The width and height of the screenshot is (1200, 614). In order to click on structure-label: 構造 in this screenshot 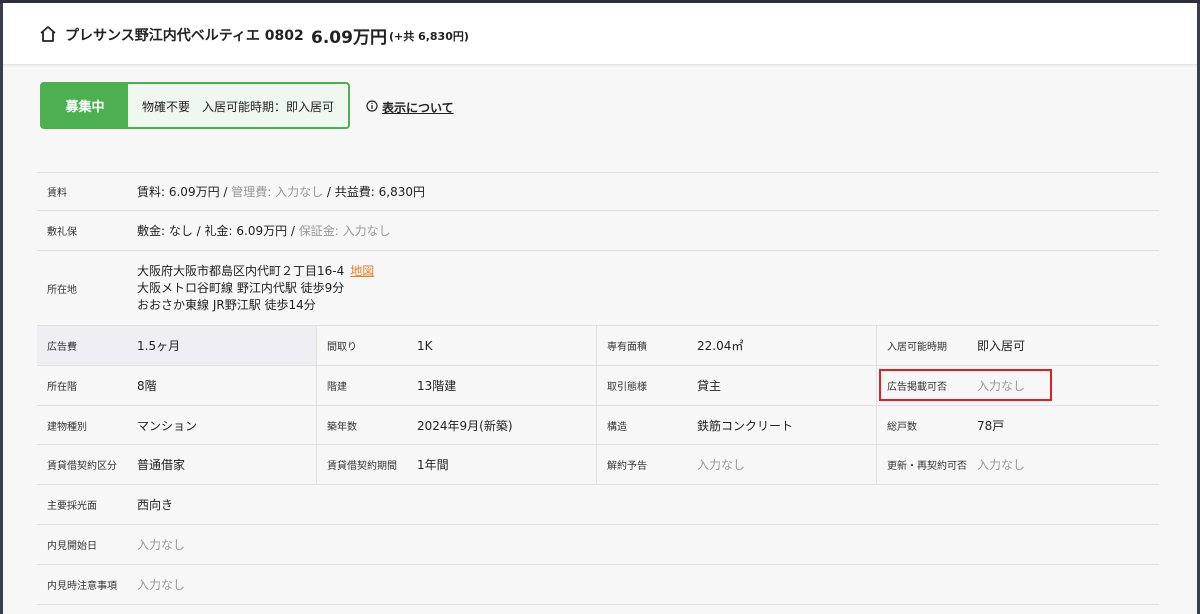, I will do `click(617, 427)`.